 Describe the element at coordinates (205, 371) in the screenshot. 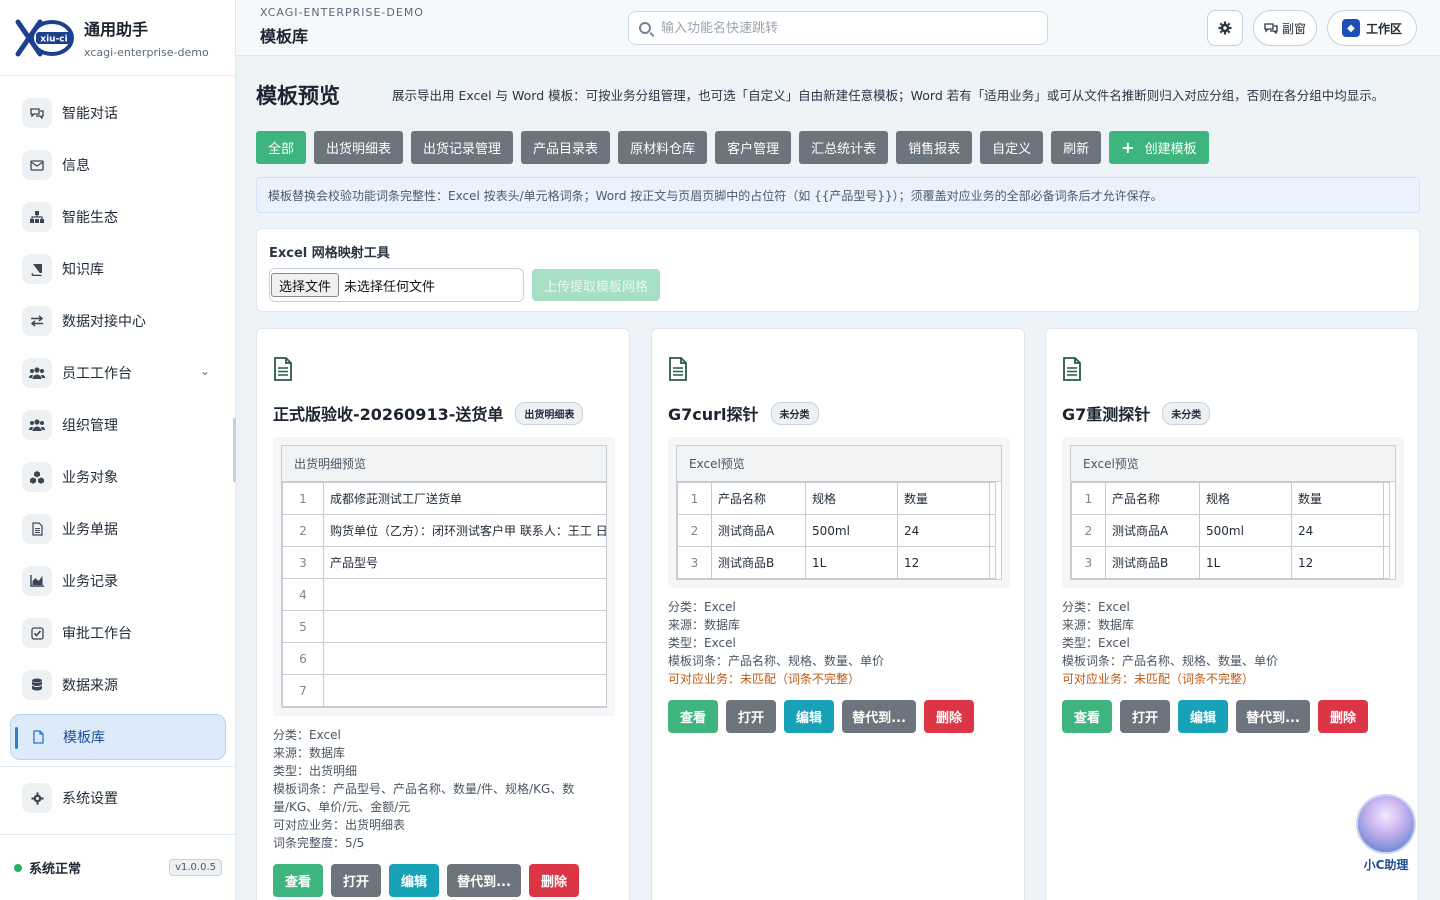

I see `chevron-down-icon: ⌄` at that location.